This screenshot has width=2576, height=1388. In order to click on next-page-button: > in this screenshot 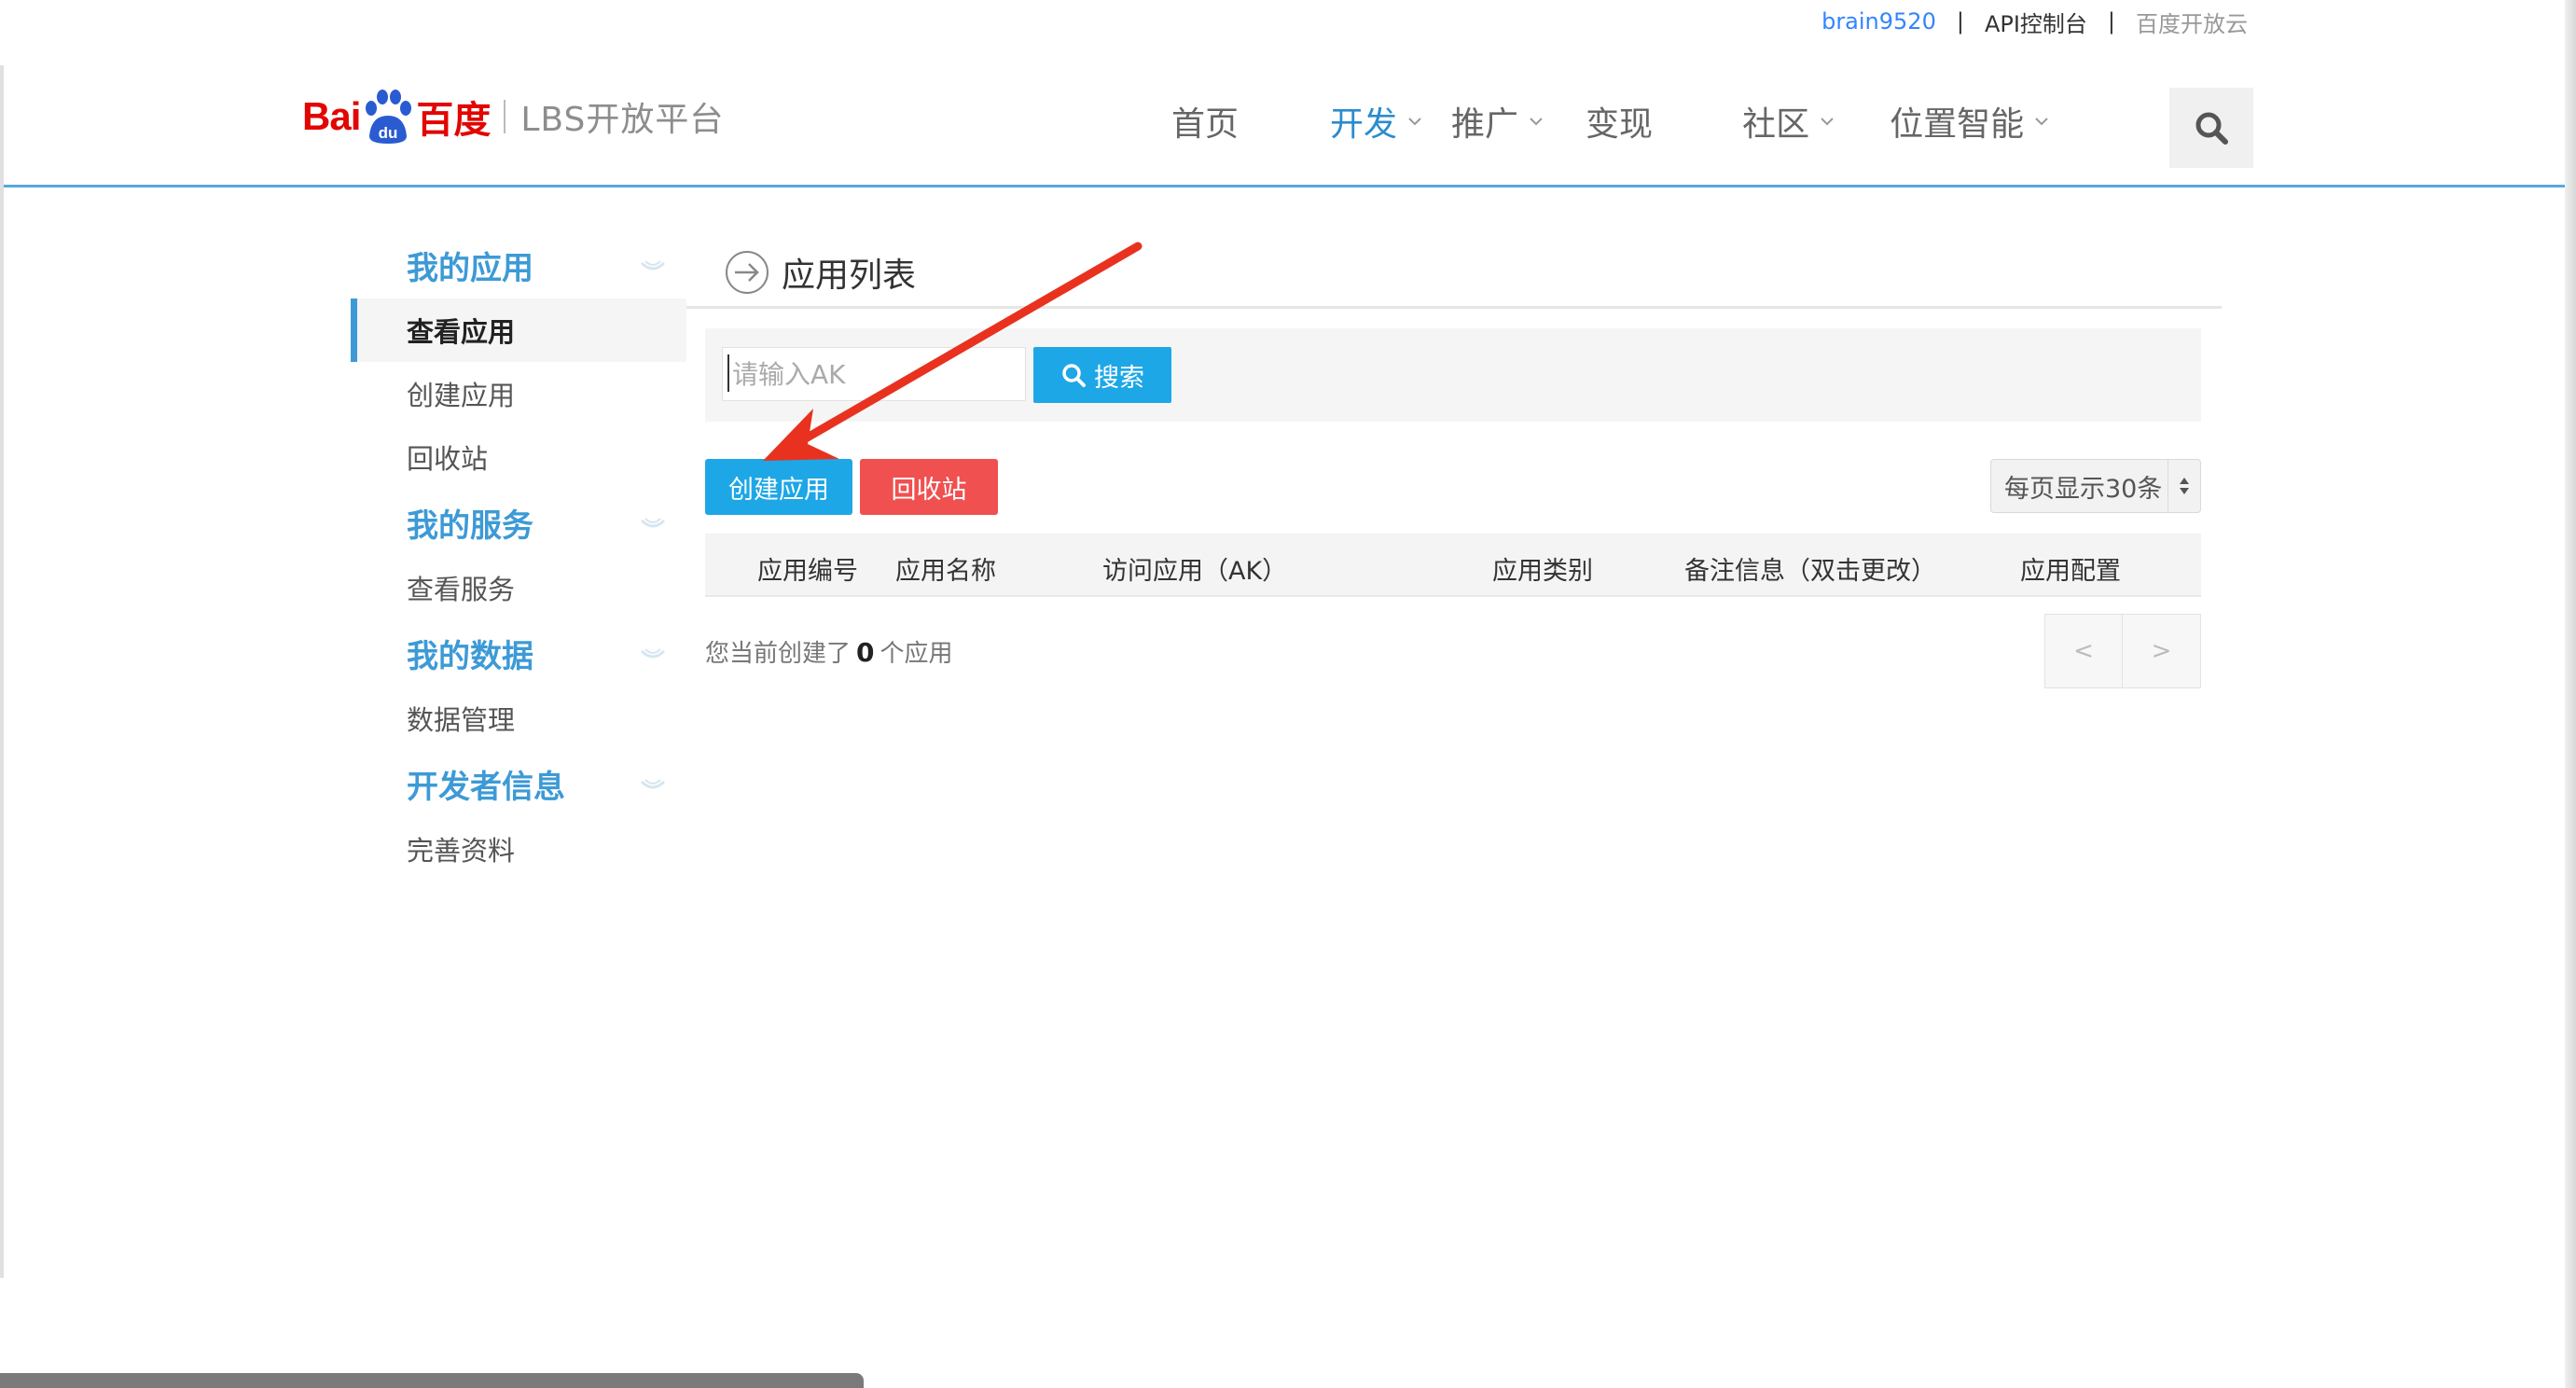, I will do `click(2162, 651)`.